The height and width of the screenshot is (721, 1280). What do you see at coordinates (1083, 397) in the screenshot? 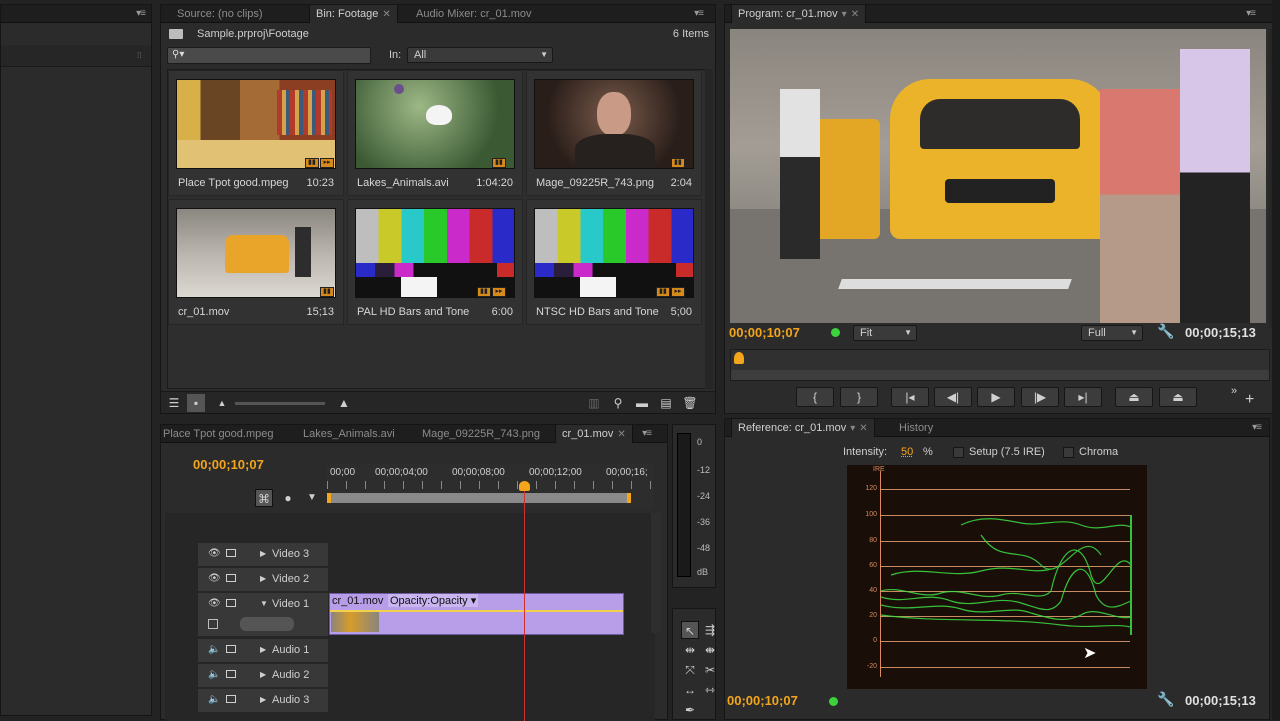
I see `go-to-out-button: ▸|` at bounding box center [1083, 397].